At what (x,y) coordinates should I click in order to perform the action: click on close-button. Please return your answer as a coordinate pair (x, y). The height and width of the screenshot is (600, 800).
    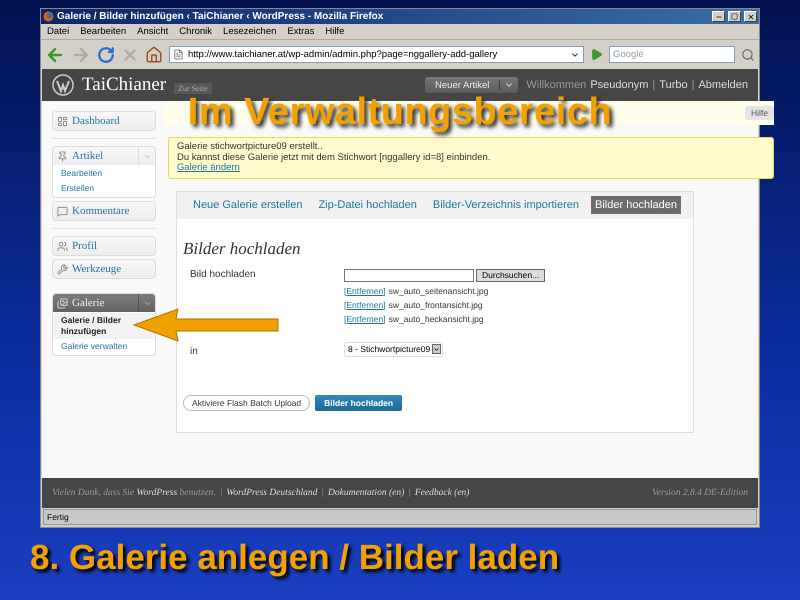
    Looking at the image, I should click on (750, 16).